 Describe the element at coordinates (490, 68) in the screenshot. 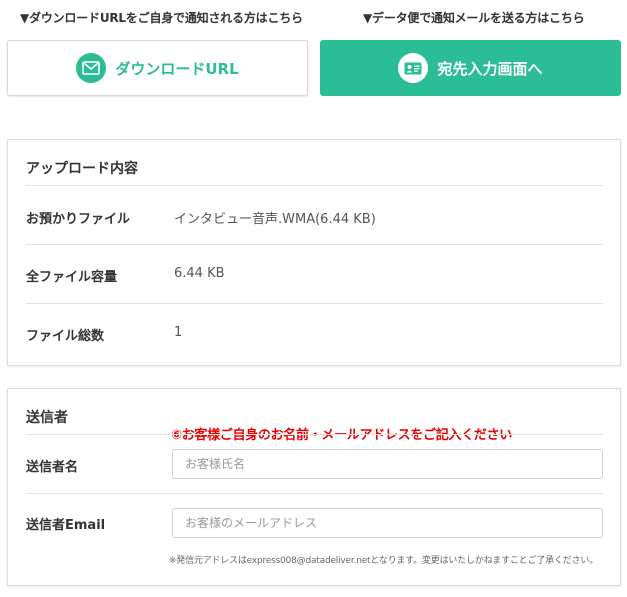

I see `recipient-input-button-label: 宛先入力画面へ` at that location.